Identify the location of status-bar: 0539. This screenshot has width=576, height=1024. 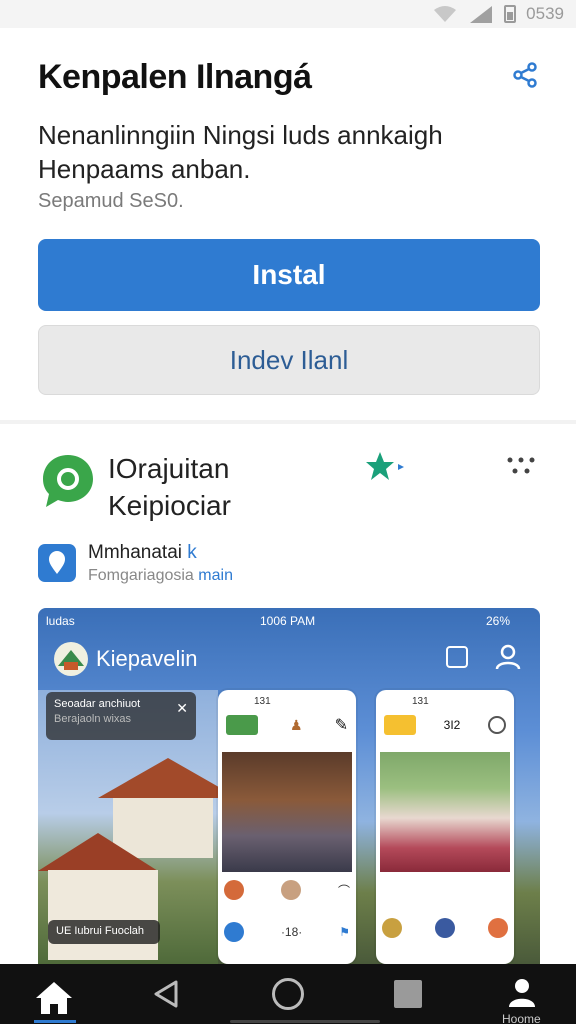
(288, 14).